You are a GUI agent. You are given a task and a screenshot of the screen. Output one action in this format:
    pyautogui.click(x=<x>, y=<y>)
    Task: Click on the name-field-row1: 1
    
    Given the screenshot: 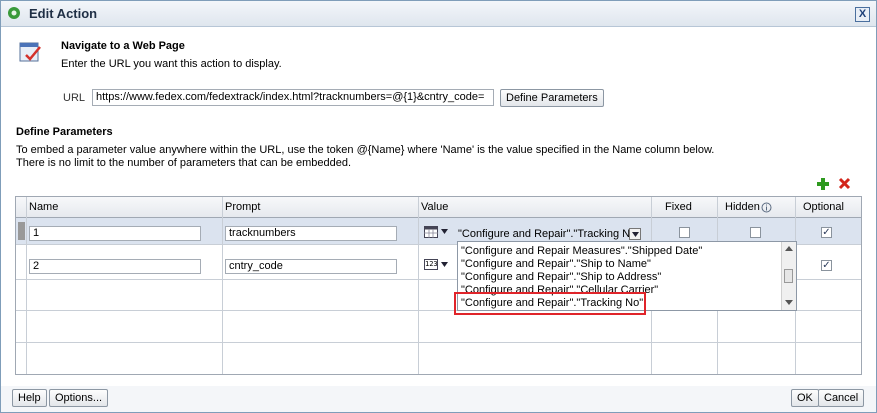 What is the action you would take?
    pyautogui.click(x=115, y=233)
    